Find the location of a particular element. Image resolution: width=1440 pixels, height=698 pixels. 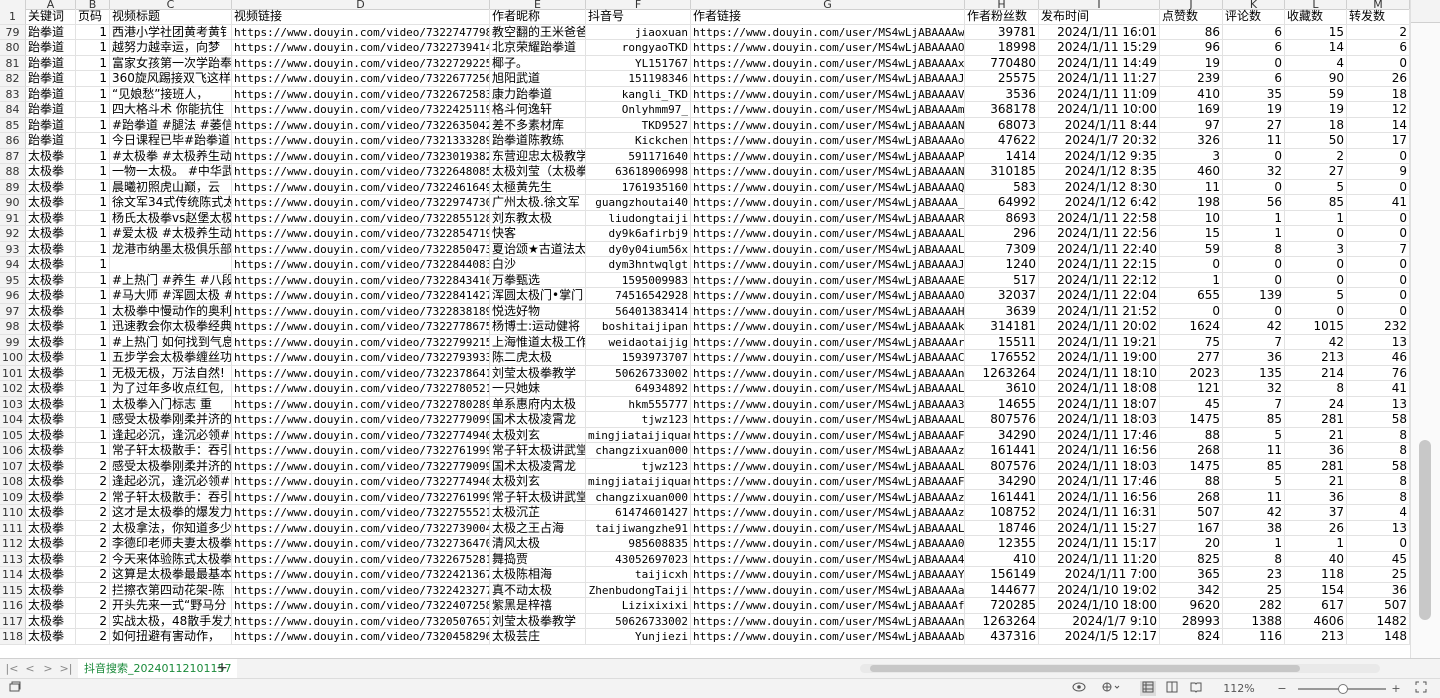

cell-did: jiaoxuan is located at coordinates (638, 32).